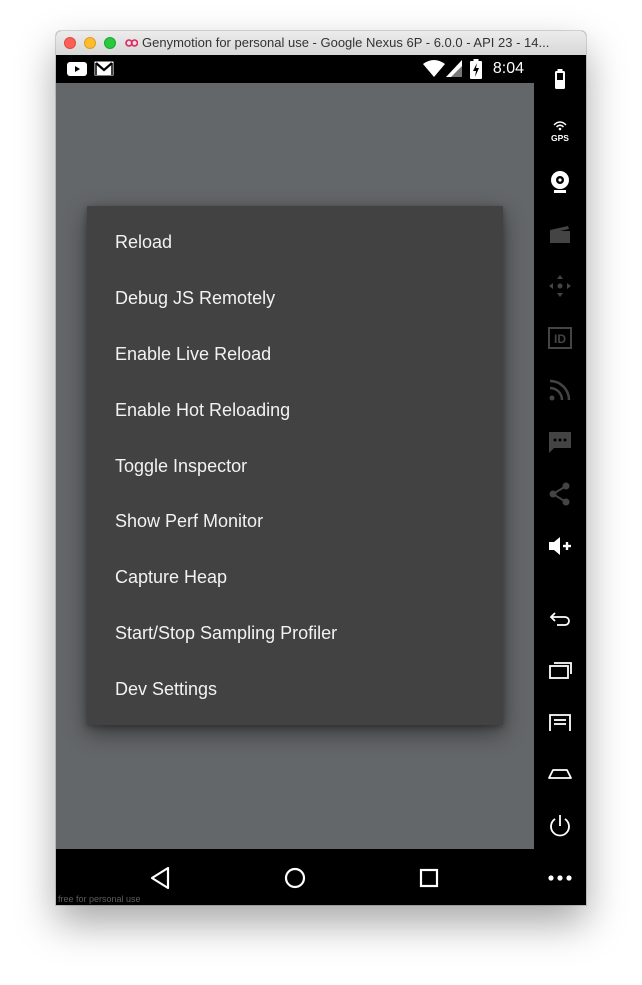 The width and height of the screenshot is (642, 985). Describe the element at coordinates (560, 826) in the screenshot. I see `power-icon` at that location.